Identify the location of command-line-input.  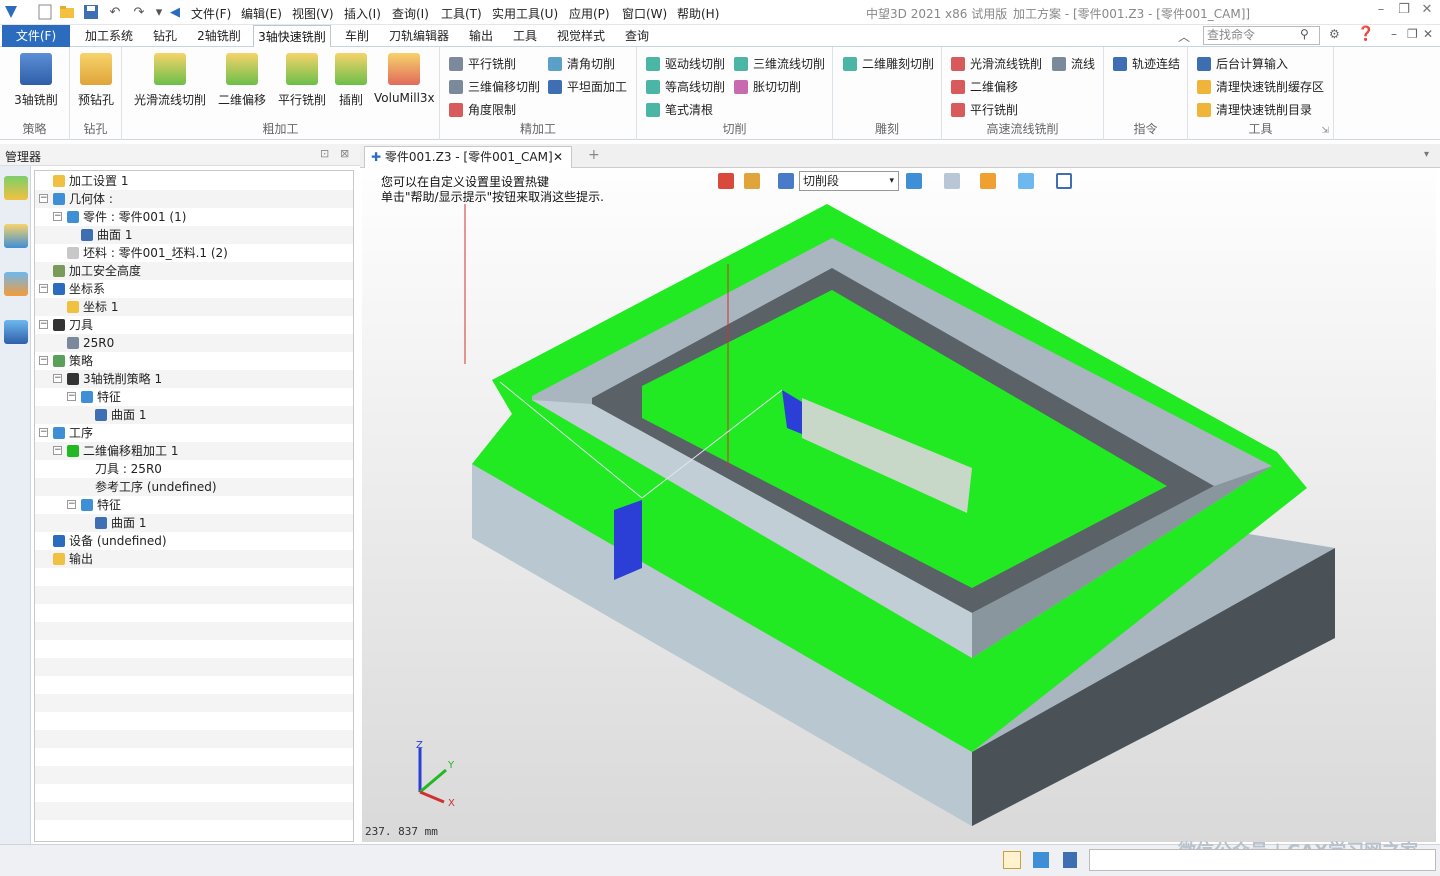
(1262, 860).